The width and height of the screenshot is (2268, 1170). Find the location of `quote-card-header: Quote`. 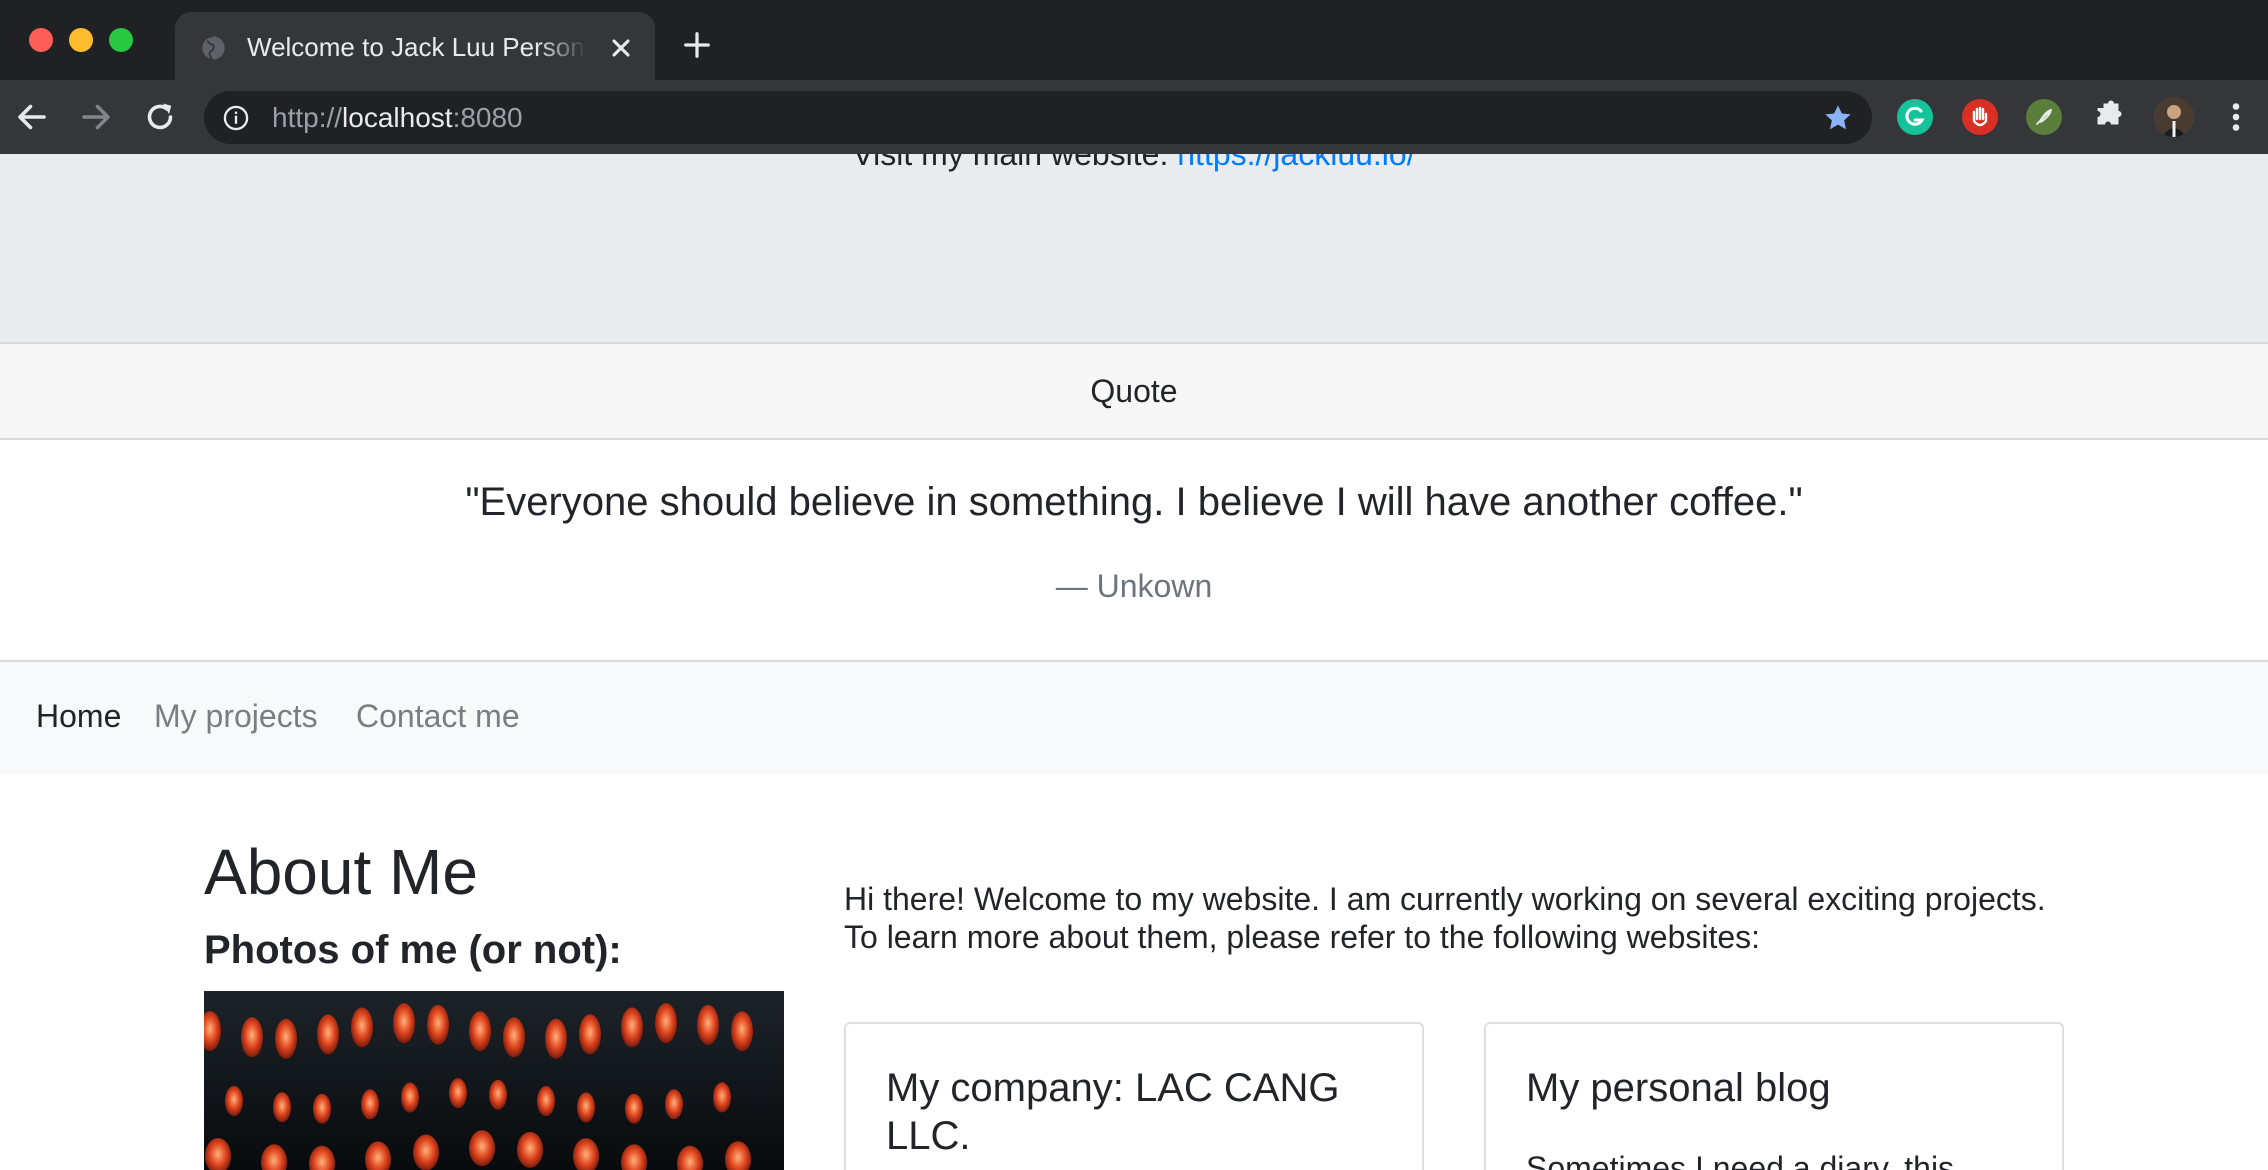

quote-card-header: Quote is located at coordinates (1134, 392).